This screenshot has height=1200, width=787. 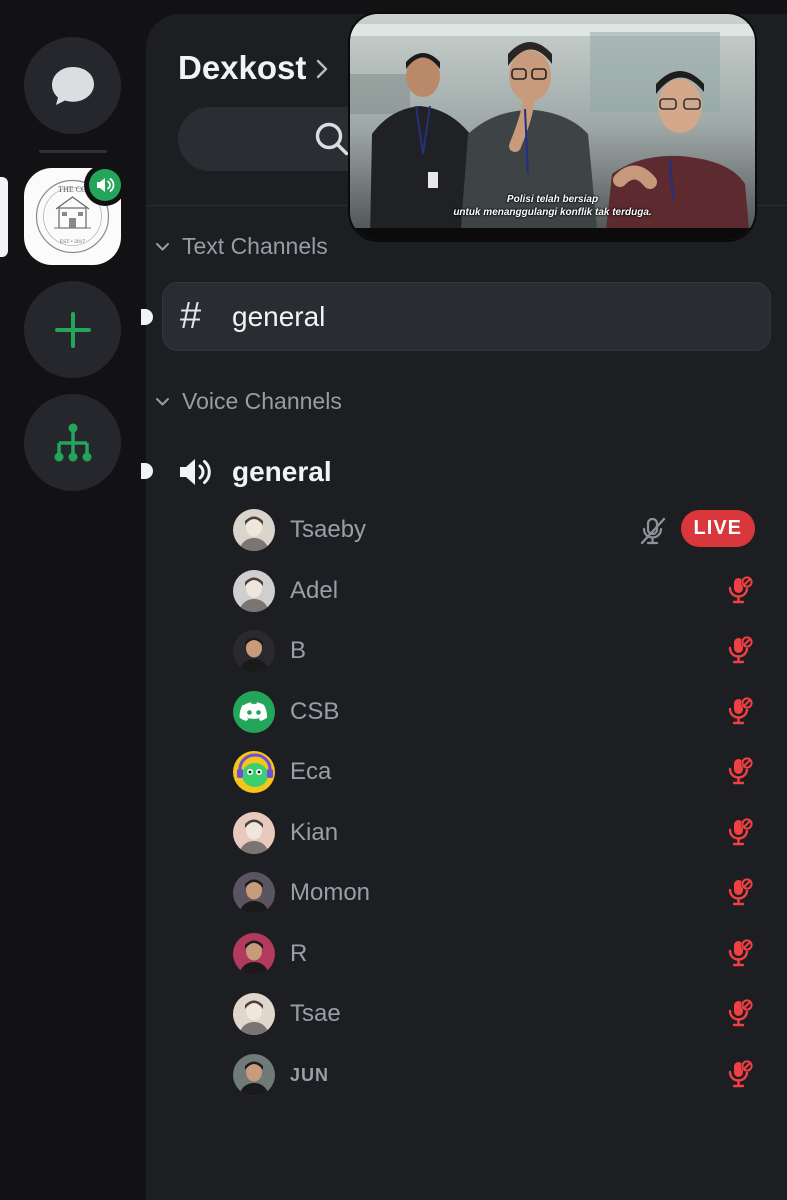 I want to click on category-voice-channels: Voice Channels, so click(x=248, y=401).